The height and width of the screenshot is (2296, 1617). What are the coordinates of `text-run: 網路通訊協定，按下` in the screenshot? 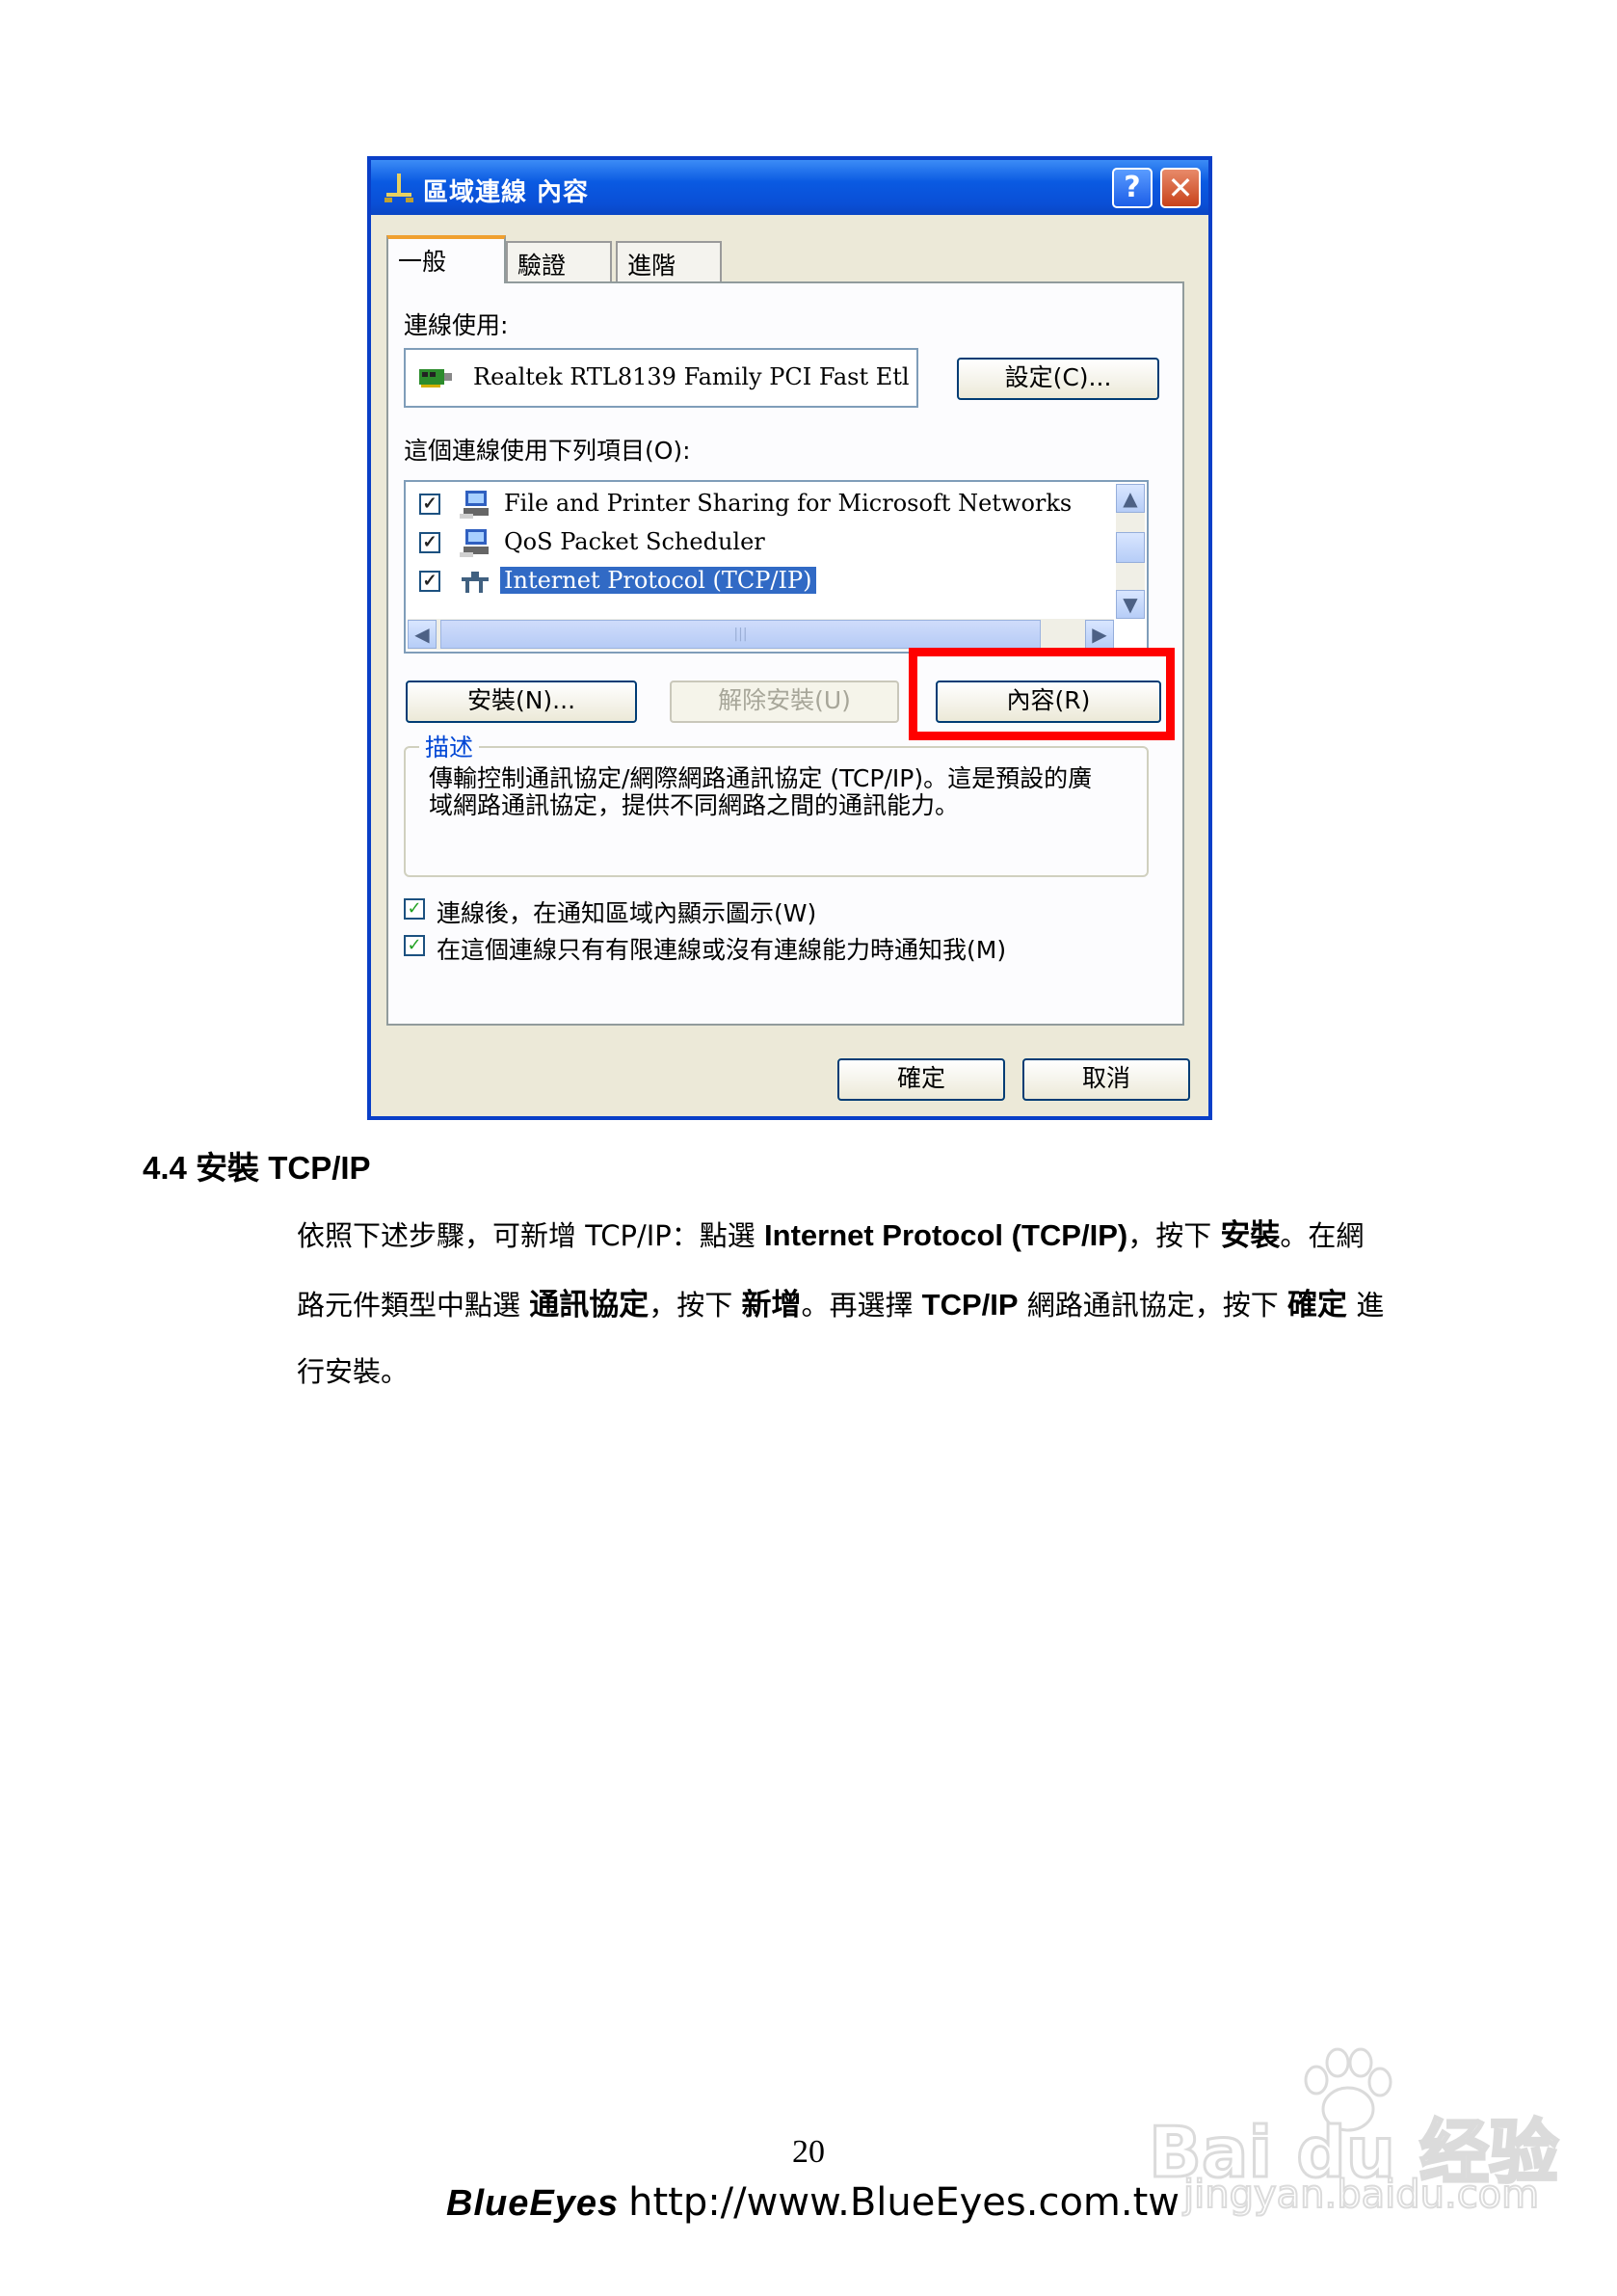 It's located at (1152, 1305).